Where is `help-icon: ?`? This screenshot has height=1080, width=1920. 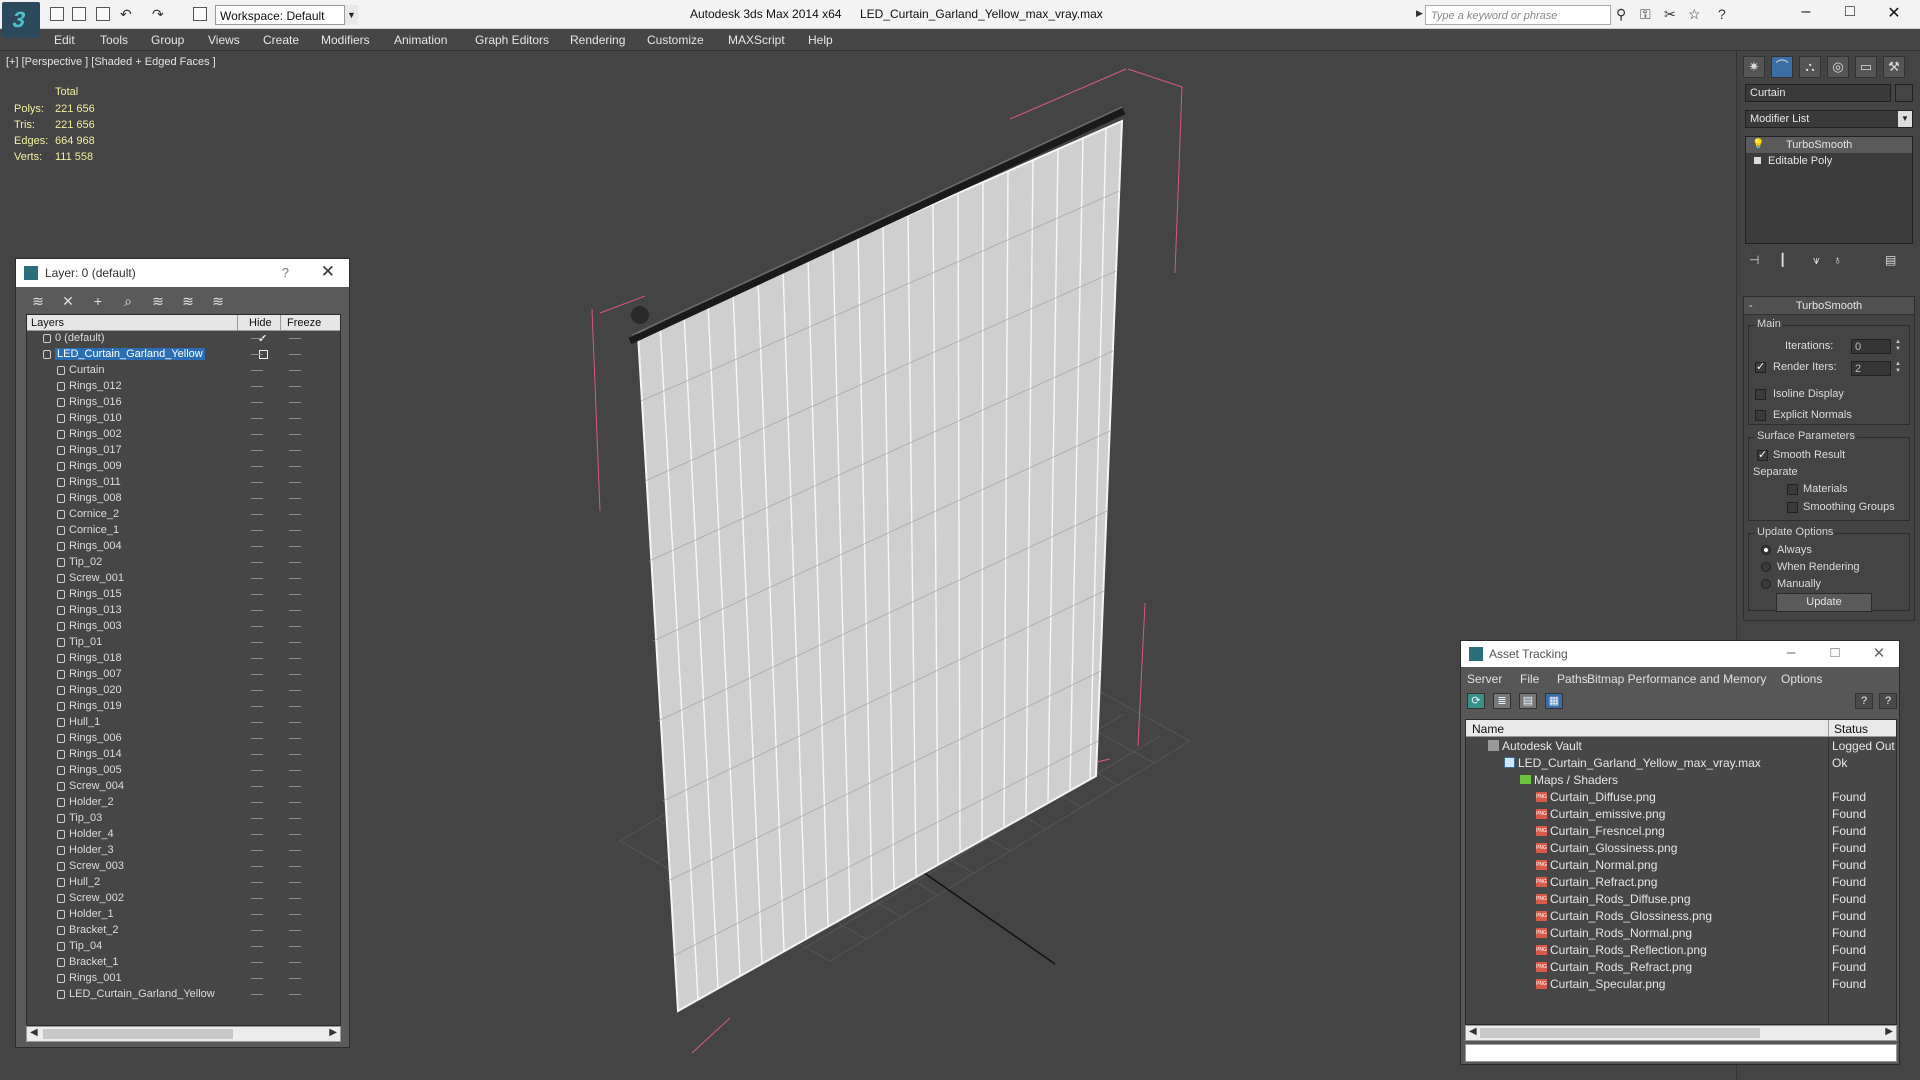
help-icon: ? is located at coordinates (285, 272).